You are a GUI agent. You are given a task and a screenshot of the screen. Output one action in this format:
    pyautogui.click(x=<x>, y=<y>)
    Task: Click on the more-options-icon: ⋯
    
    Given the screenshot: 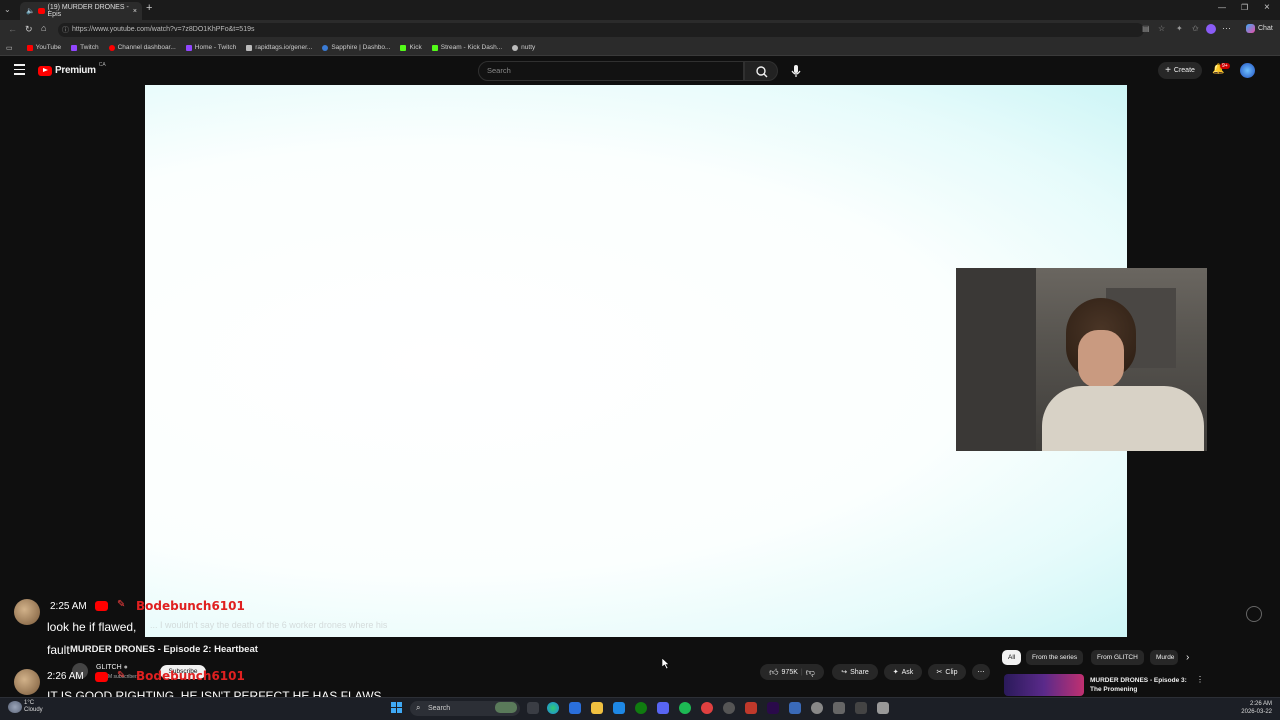 What is the action you would take?
    pyautogui.click(x=1226, y=28)
    